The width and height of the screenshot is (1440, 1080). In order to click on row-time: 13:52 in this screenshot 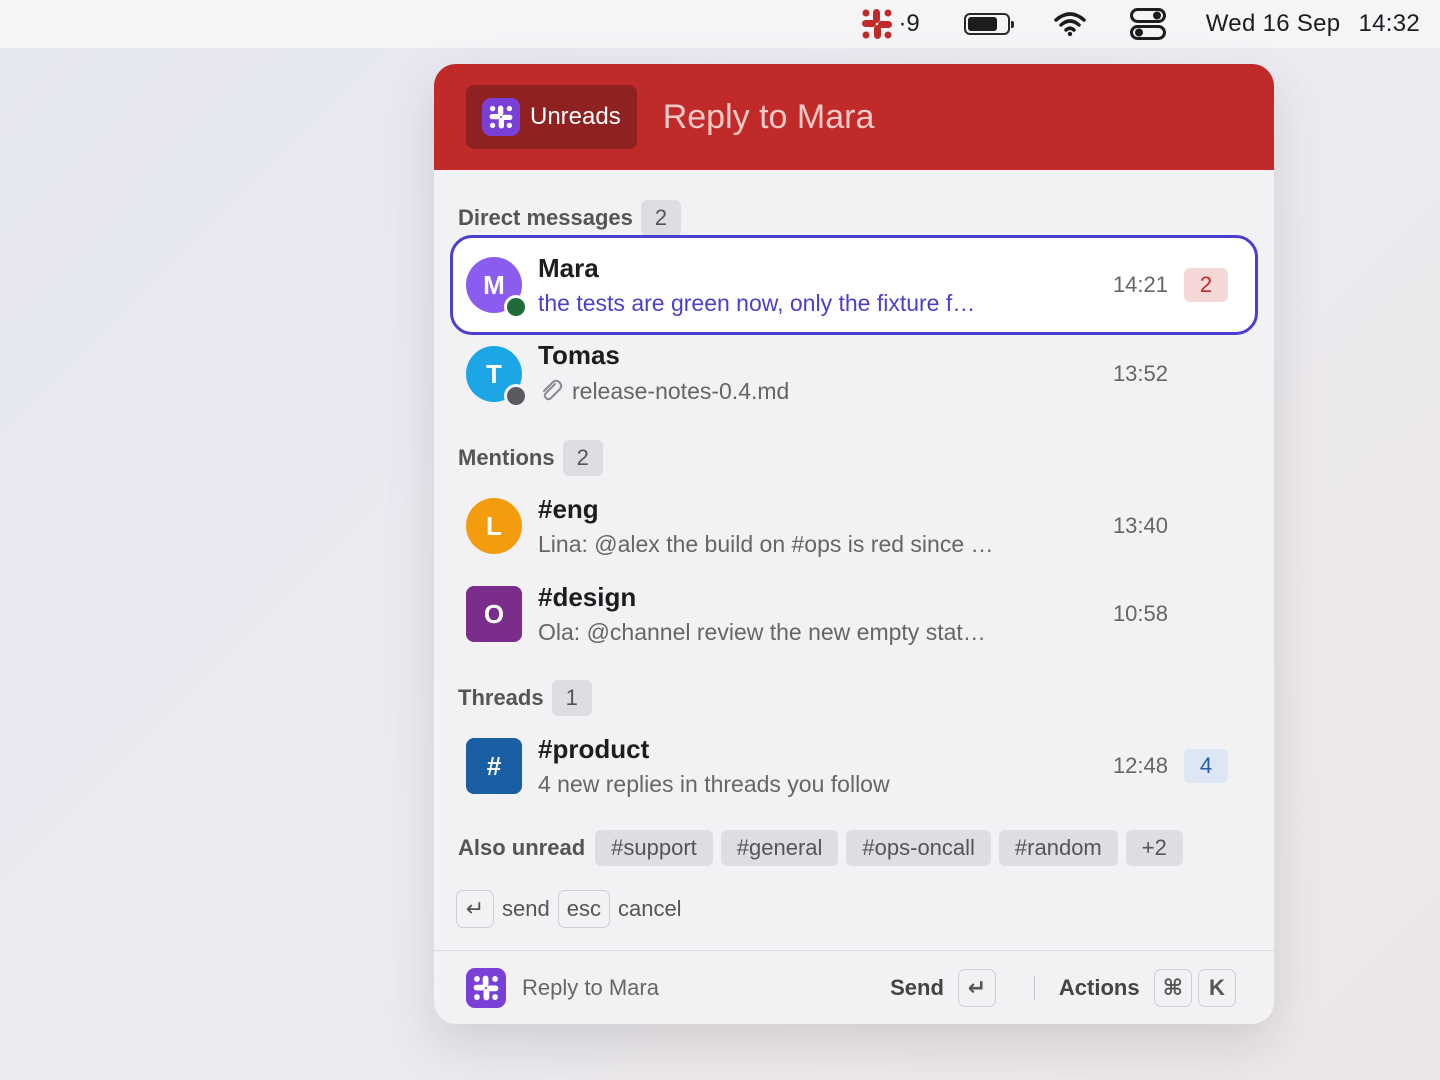, I will do `click(1140, 373)`.